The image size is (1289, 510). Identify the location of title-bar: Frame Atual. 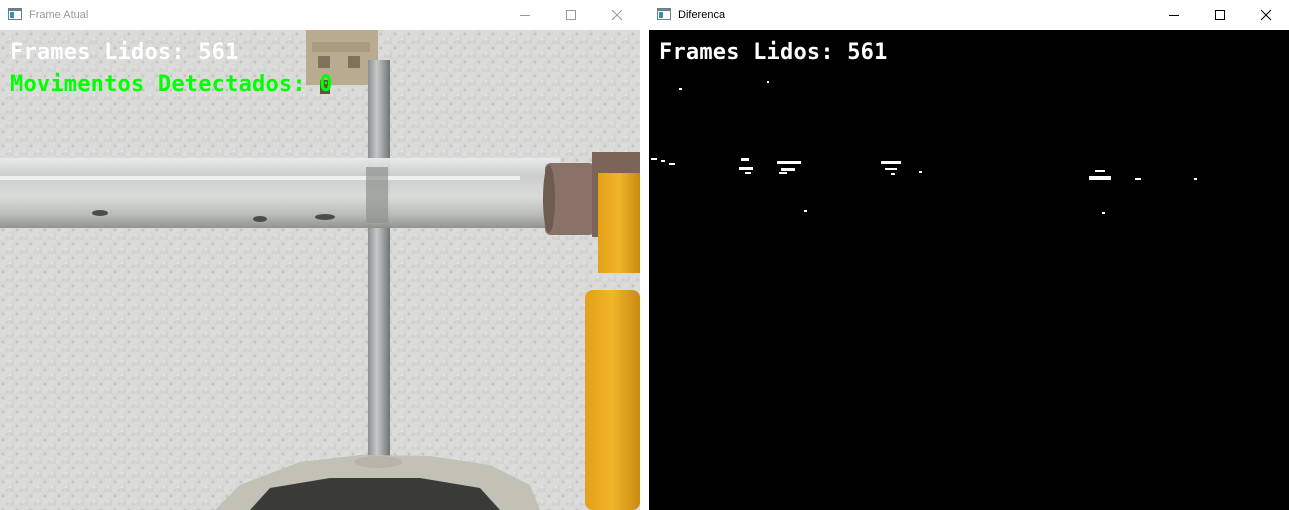
(320, 15).